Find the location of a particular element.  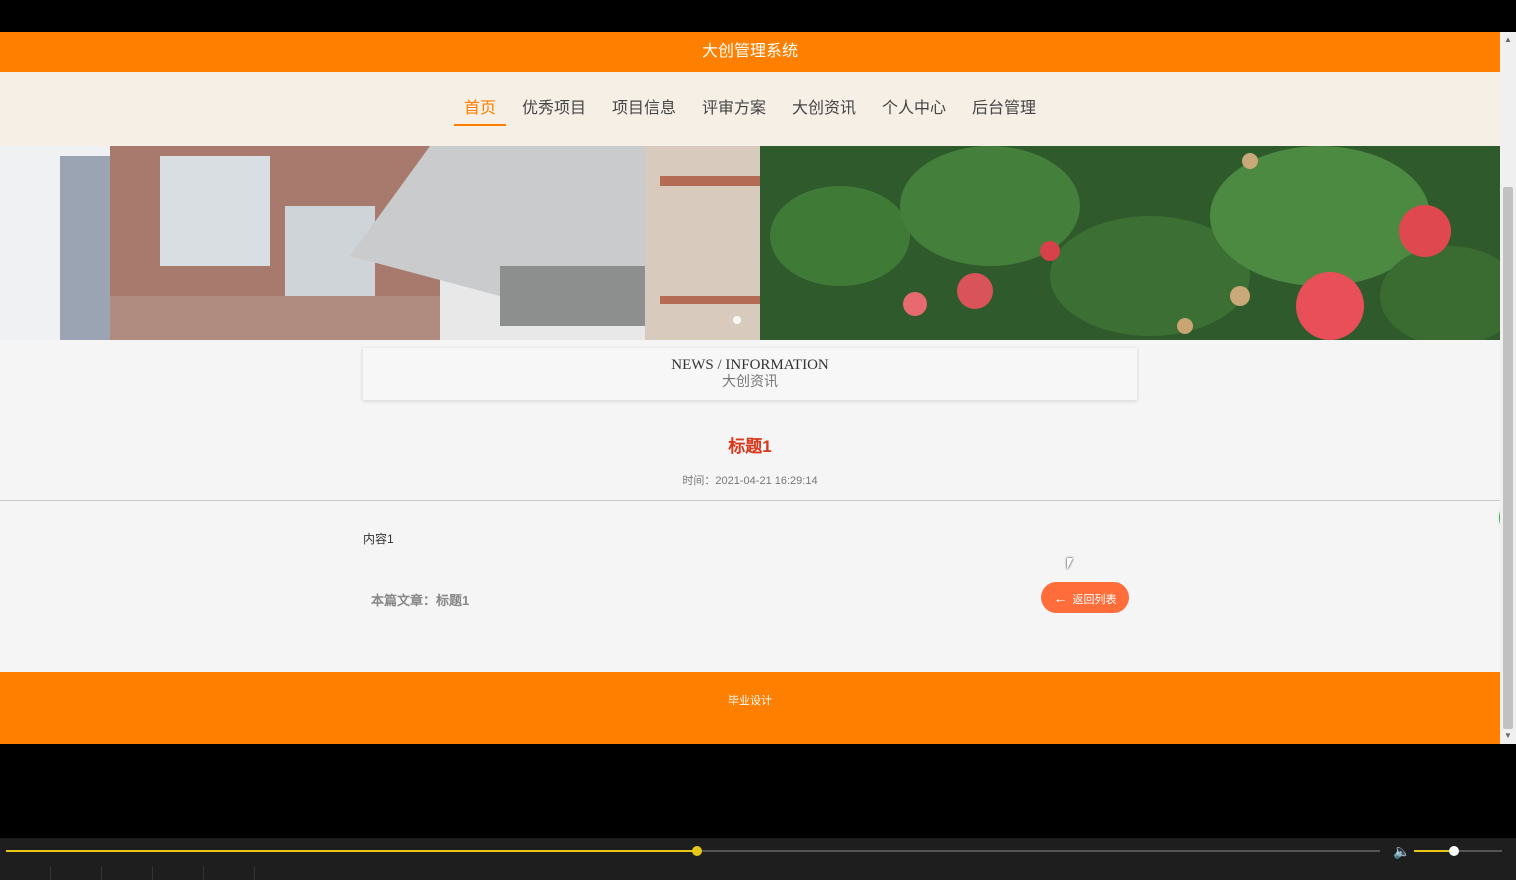

nav-item-excellent-projects: 优秀项目 is located at coordinates (554, 111).